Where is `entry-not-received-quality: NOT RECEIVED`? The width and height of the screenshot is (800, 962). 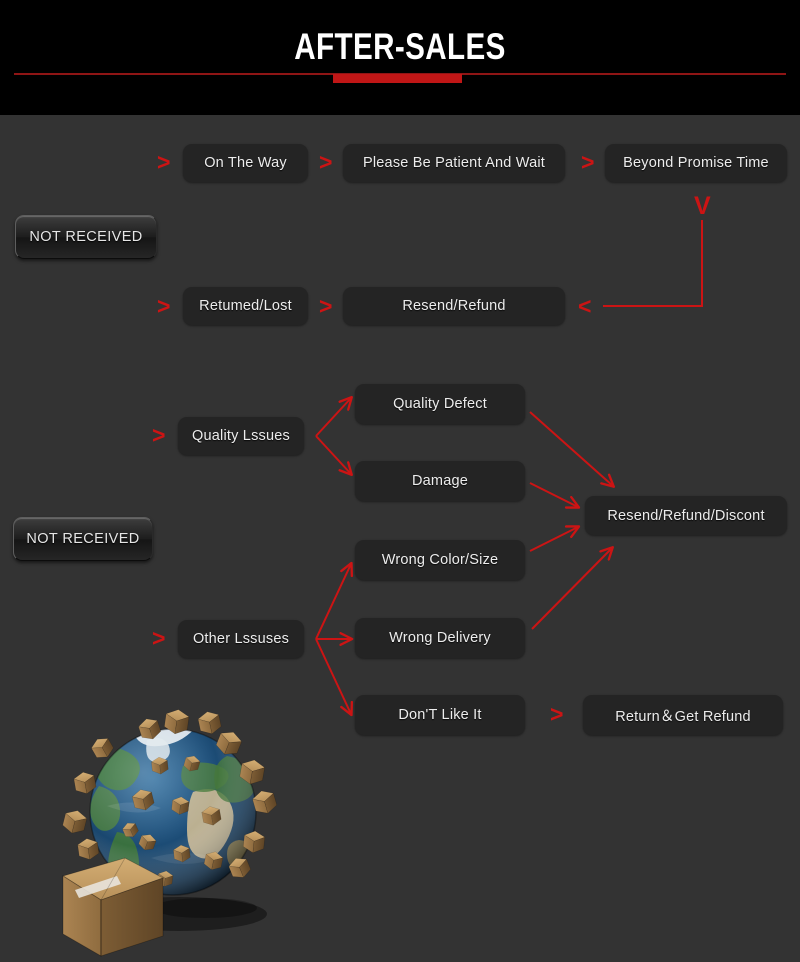
entry-not-received-quality: NOT RECEIVED is located at coordinates (83, 539).